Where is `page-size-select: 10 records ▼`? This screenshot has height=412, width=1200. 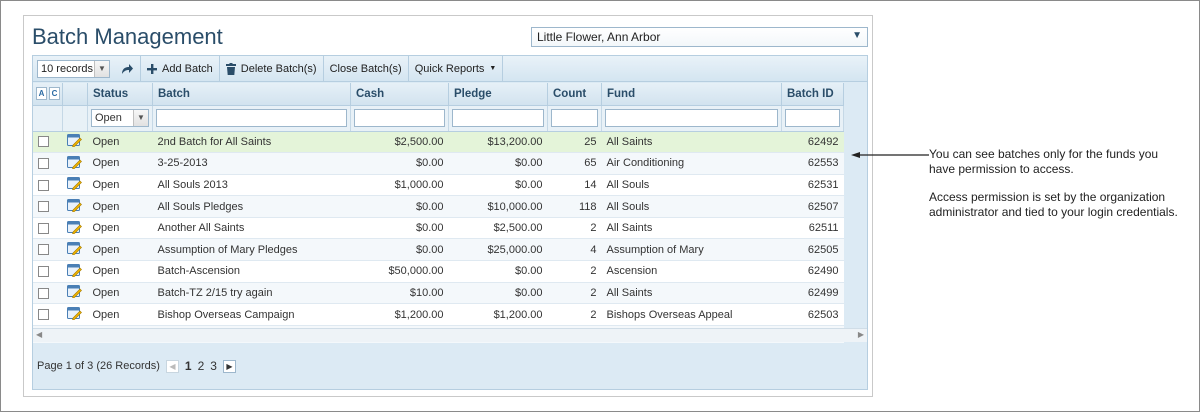 page-size-select: 10 records ▼ is located at coordinates (73, 68).